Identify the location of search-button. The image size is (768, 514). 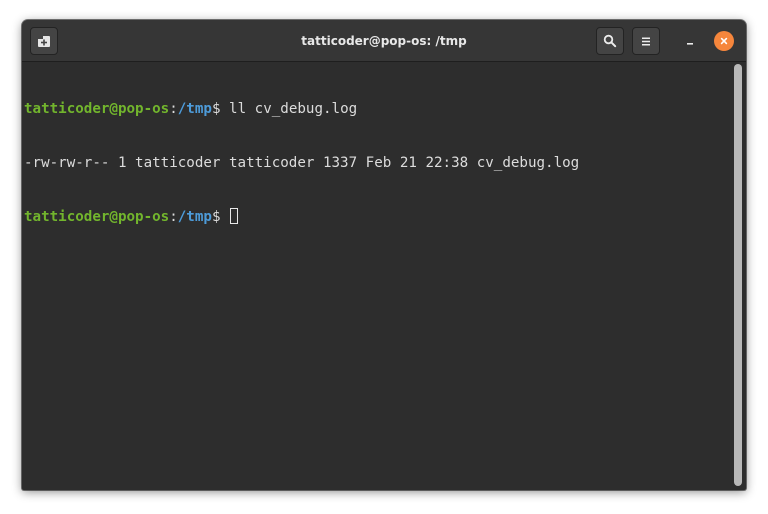
(610, 41).